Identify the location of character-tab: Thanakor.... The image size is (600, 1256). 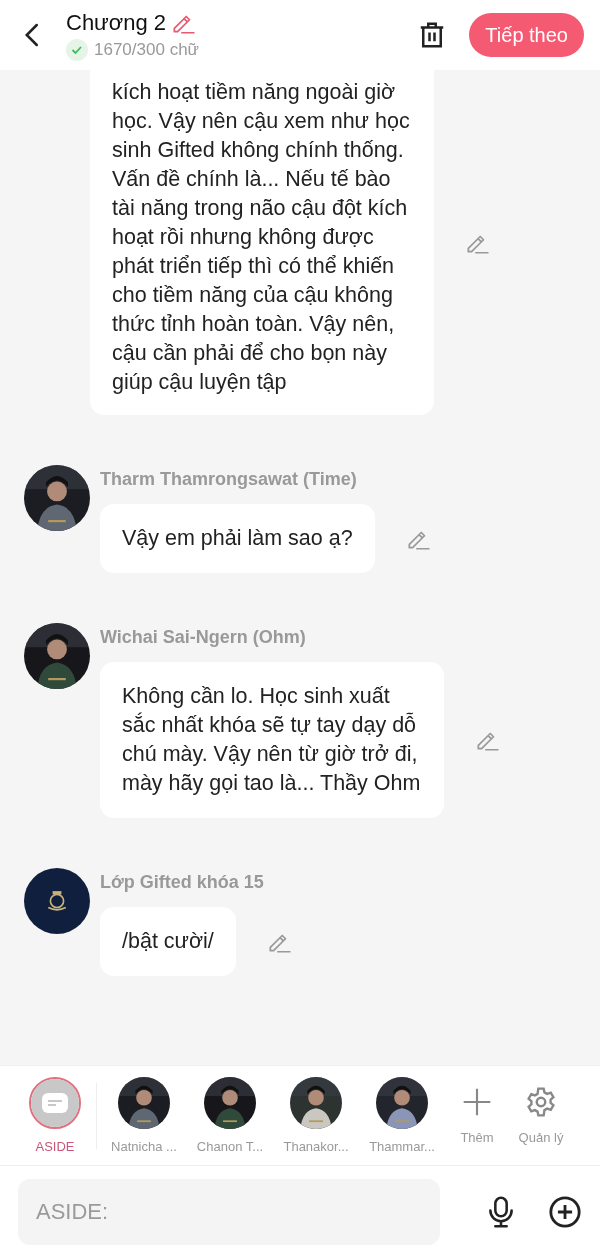
(316, 1115).